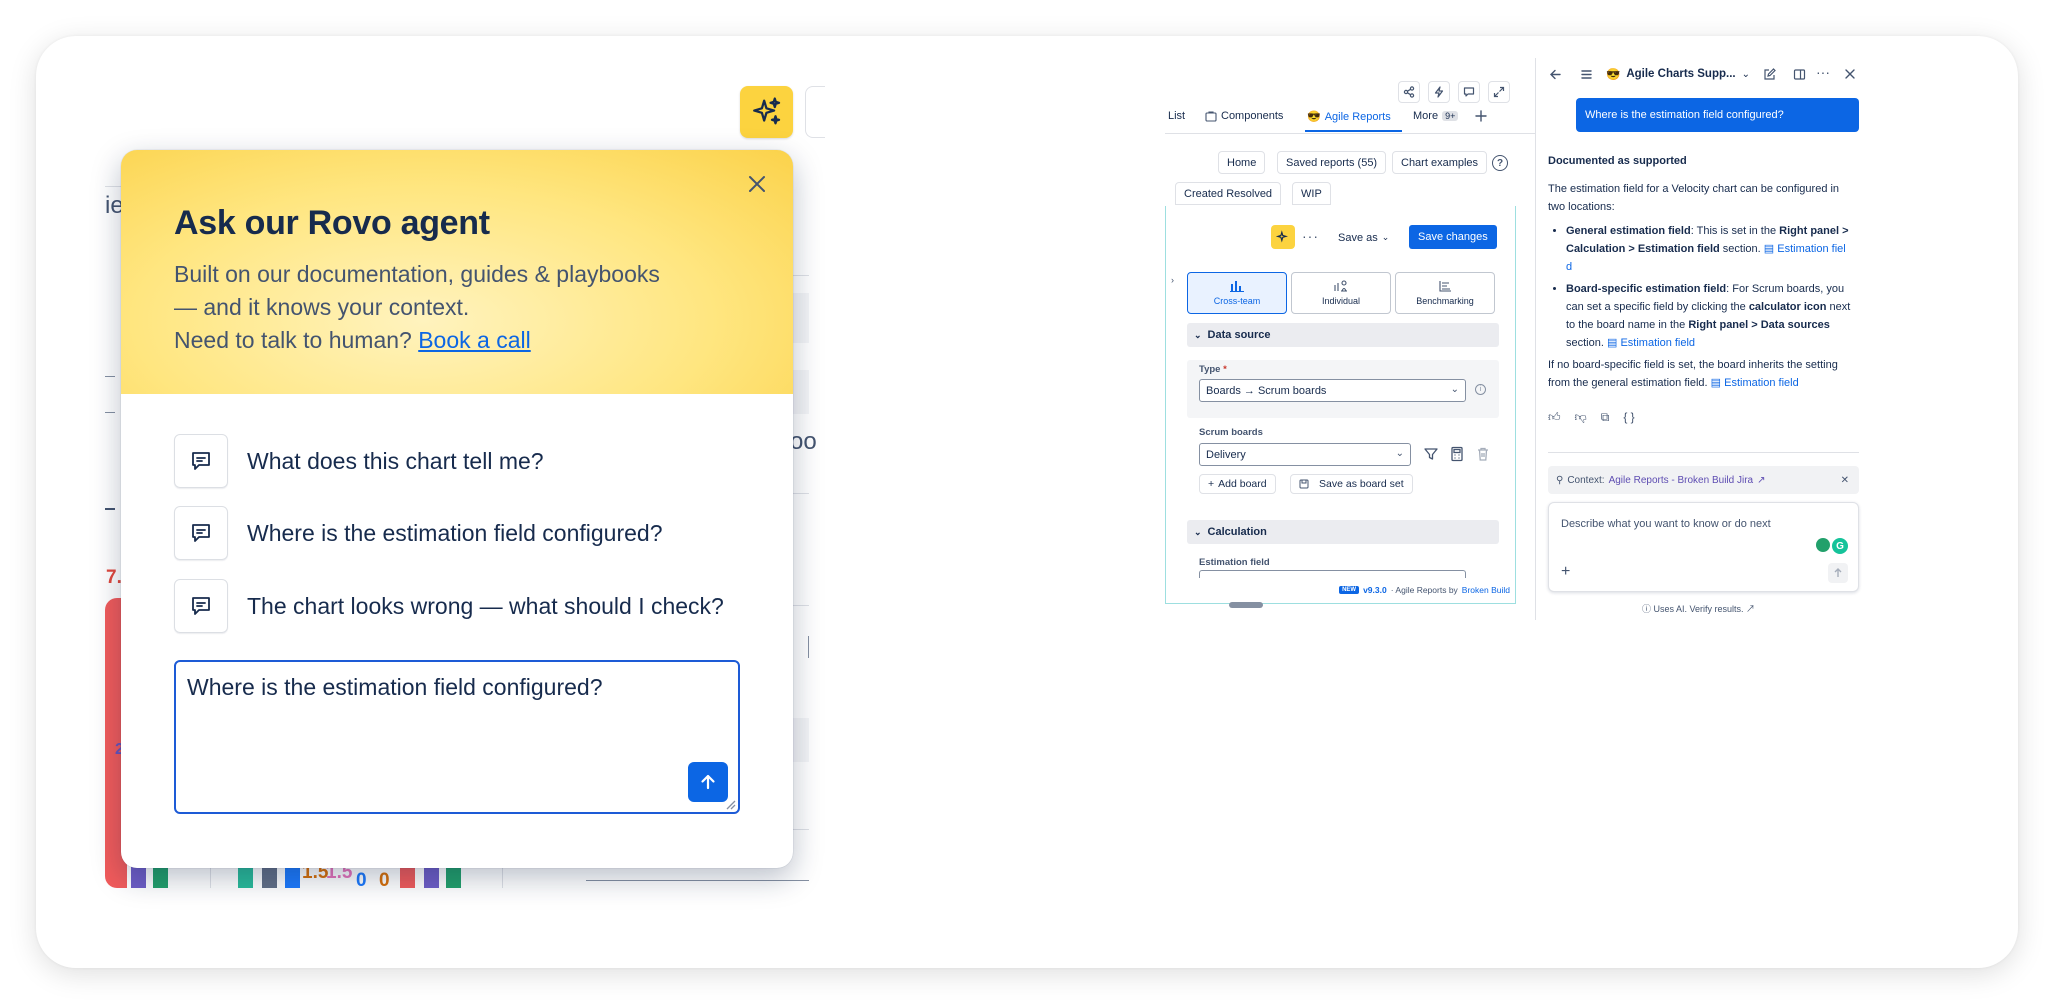  Describe the element at coordinates (1554, 417) in the screenshot. I see `thumbs-up-icon: 👍︎` at that location.